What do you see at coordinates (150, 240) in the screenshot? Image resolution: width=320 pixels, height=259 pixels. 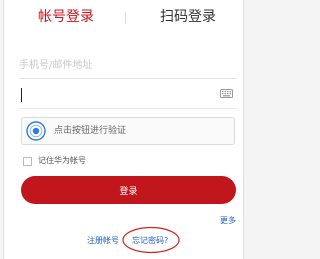 I see `forgot-password-link: 忘记密码?` at bounding box center [150, 240].